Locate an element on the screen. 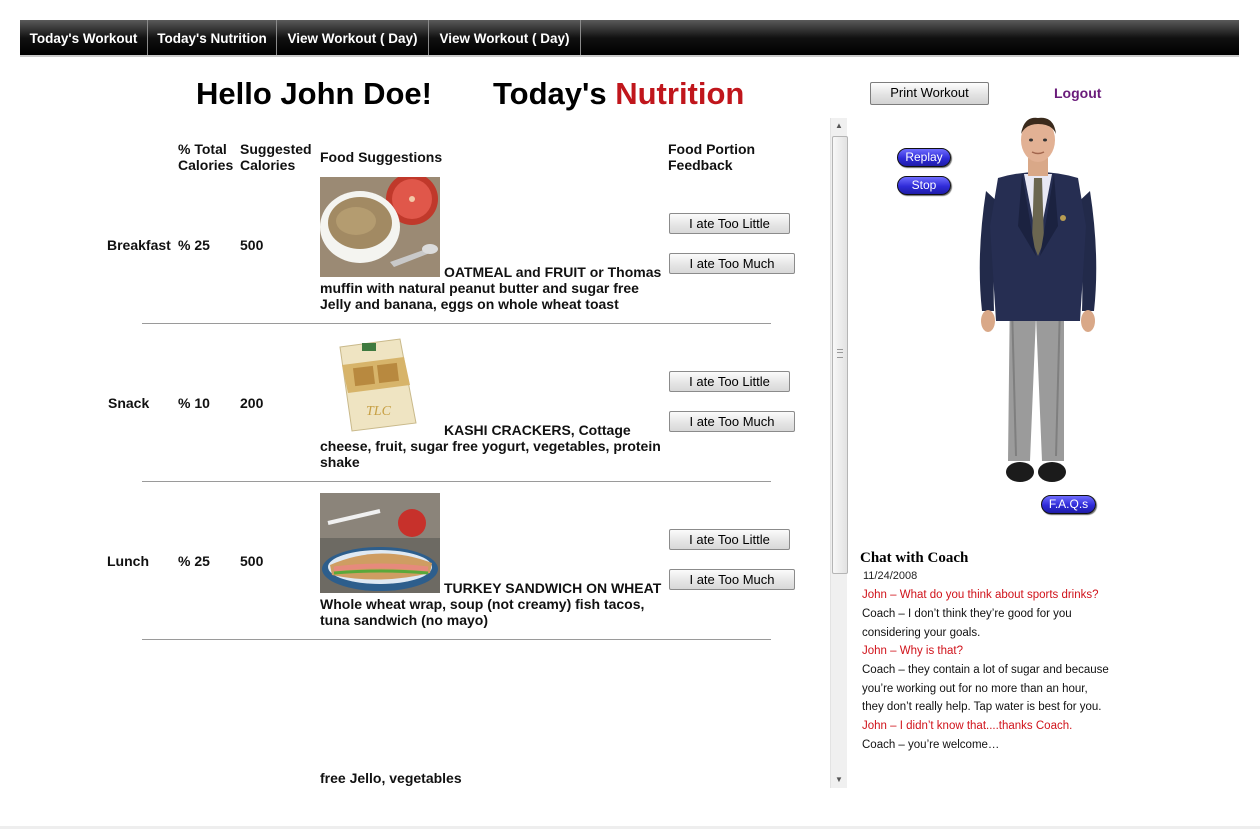  col-header-pct-total-calories: % Total Calories is located at coordinates (205, 157).